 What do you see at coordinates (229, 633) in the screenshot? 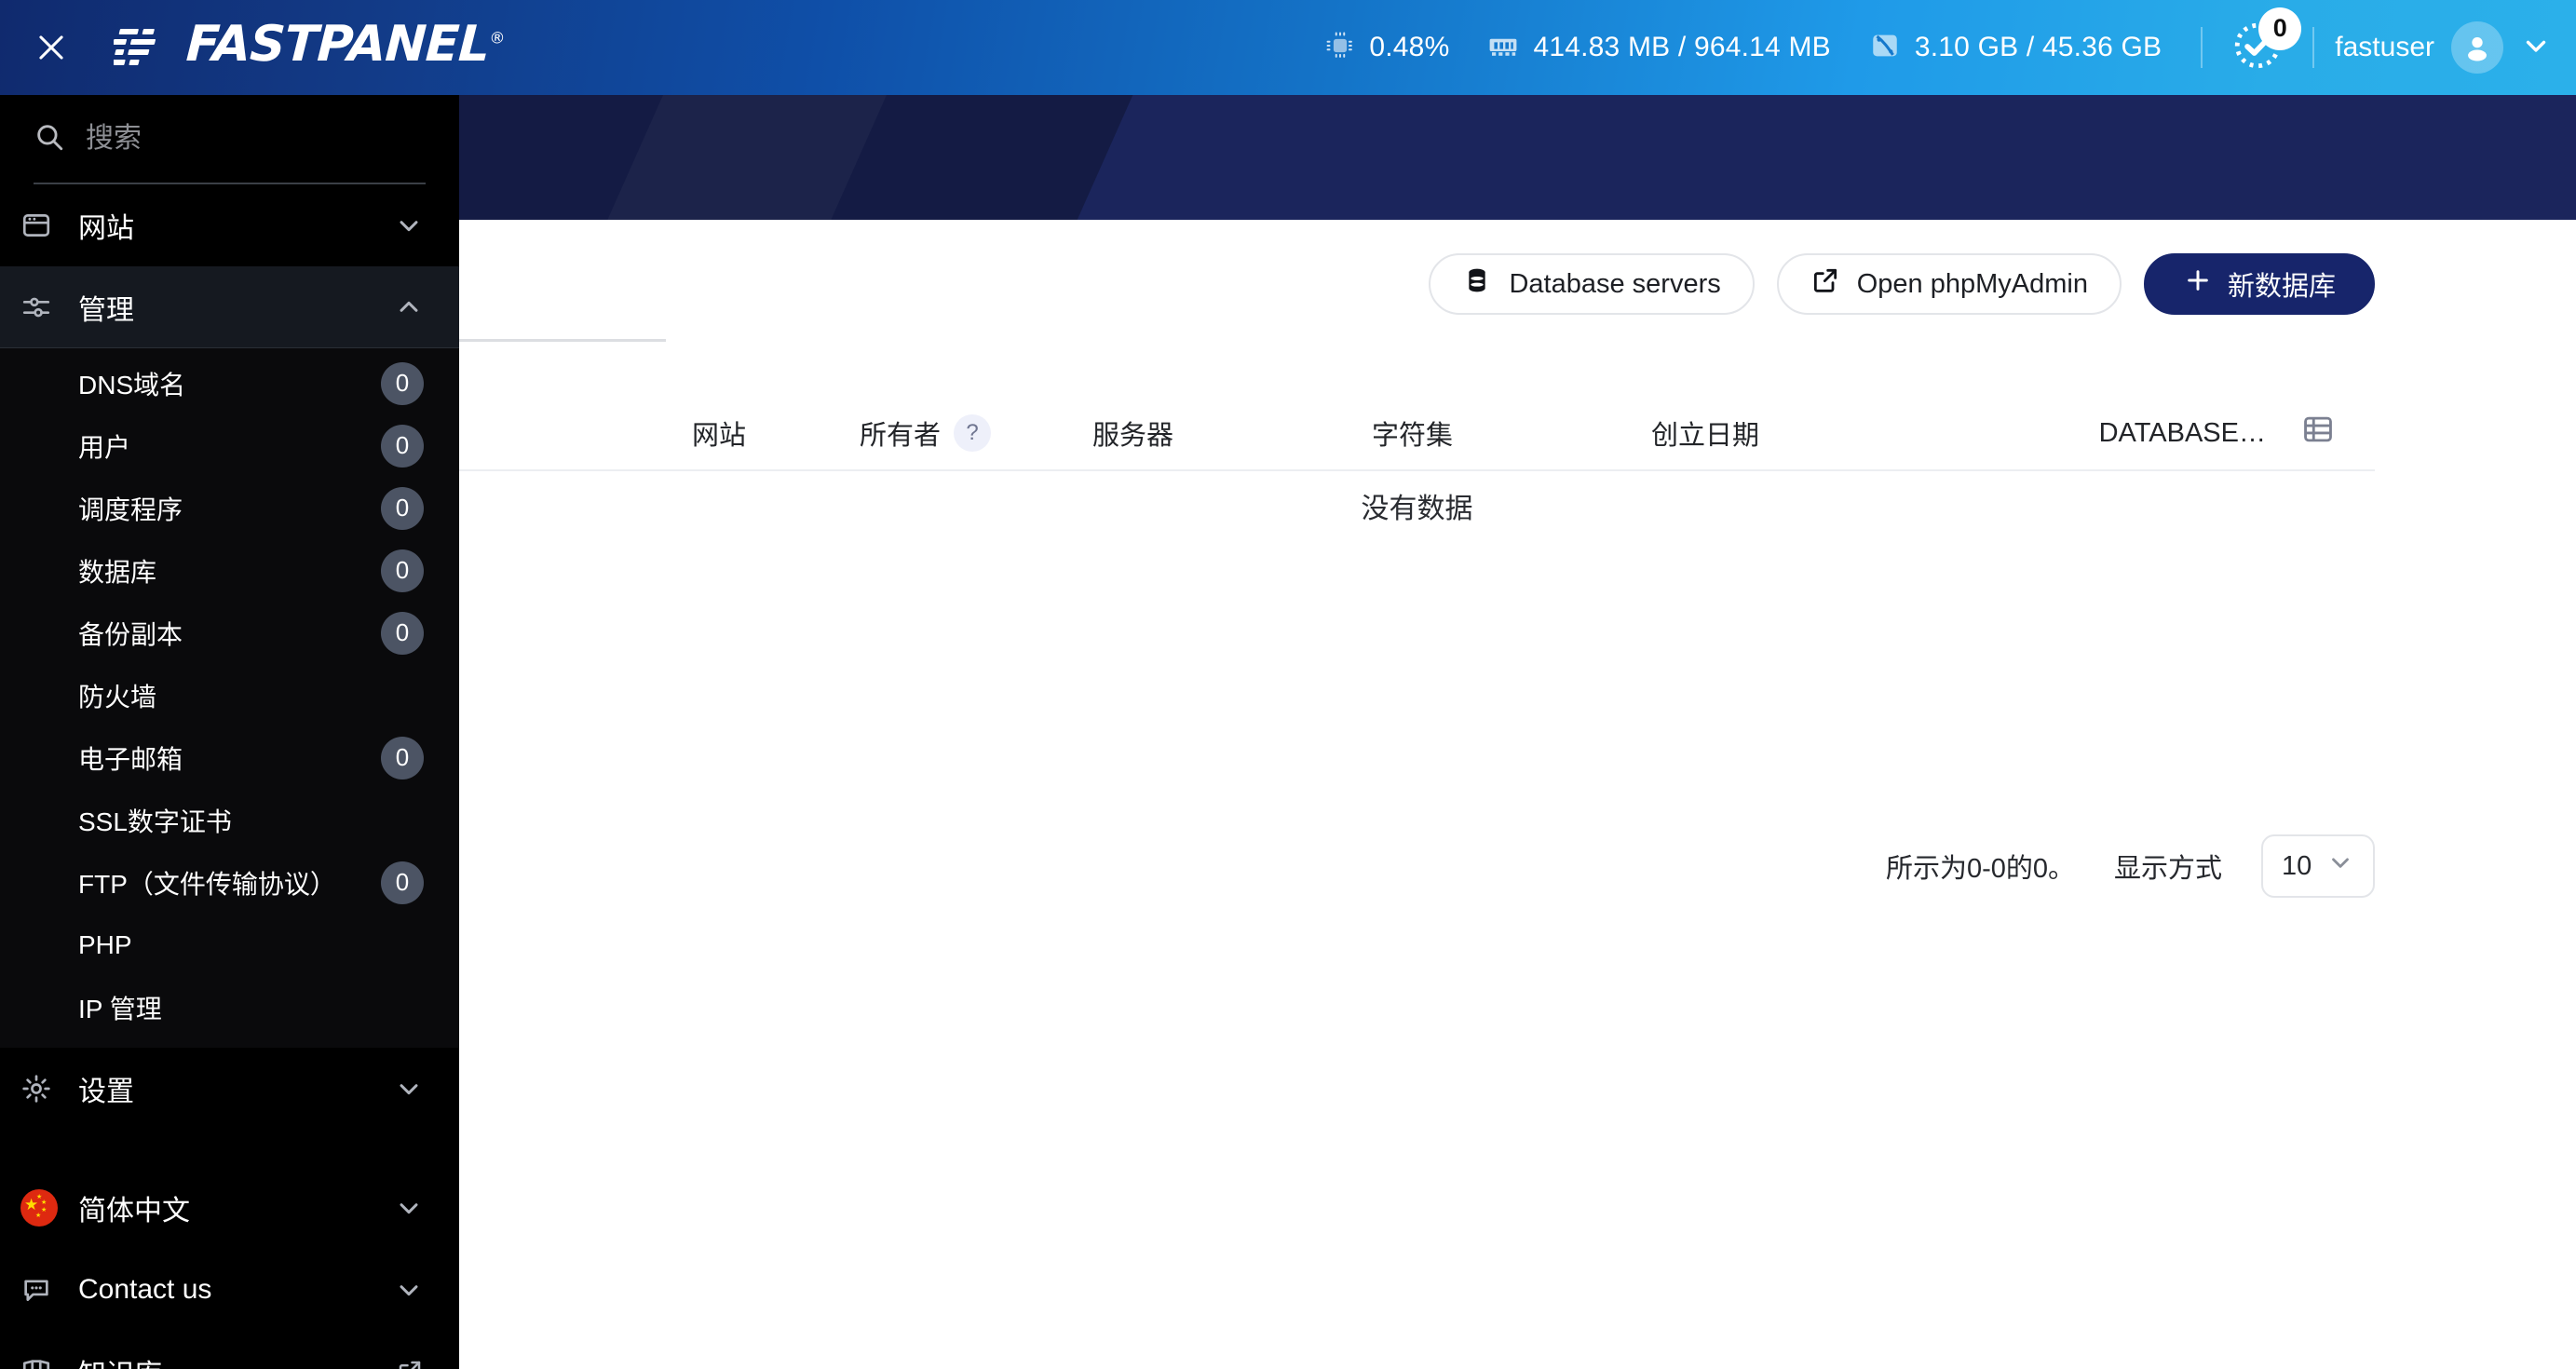
I see `sidebar-item-backups: 备份副本 0` at bounding box center [229, 633].